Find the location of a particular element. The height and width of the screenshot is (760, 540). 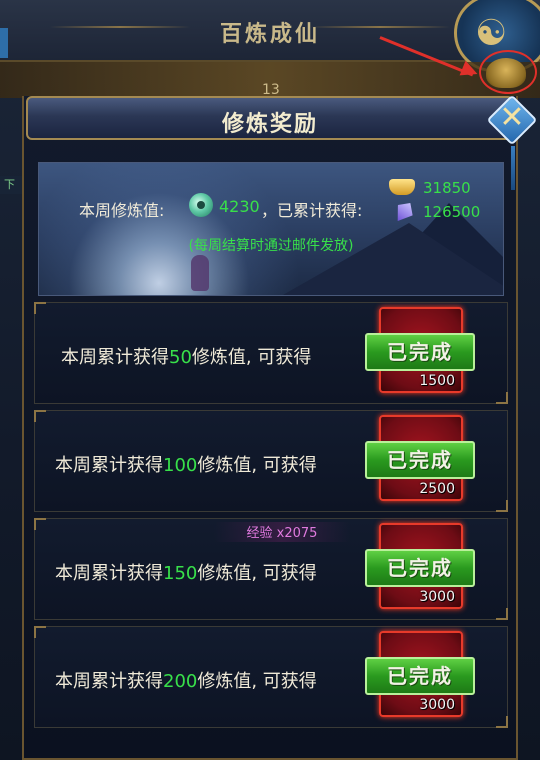

row-threshold: 150 is located at coordinates (180, 573).